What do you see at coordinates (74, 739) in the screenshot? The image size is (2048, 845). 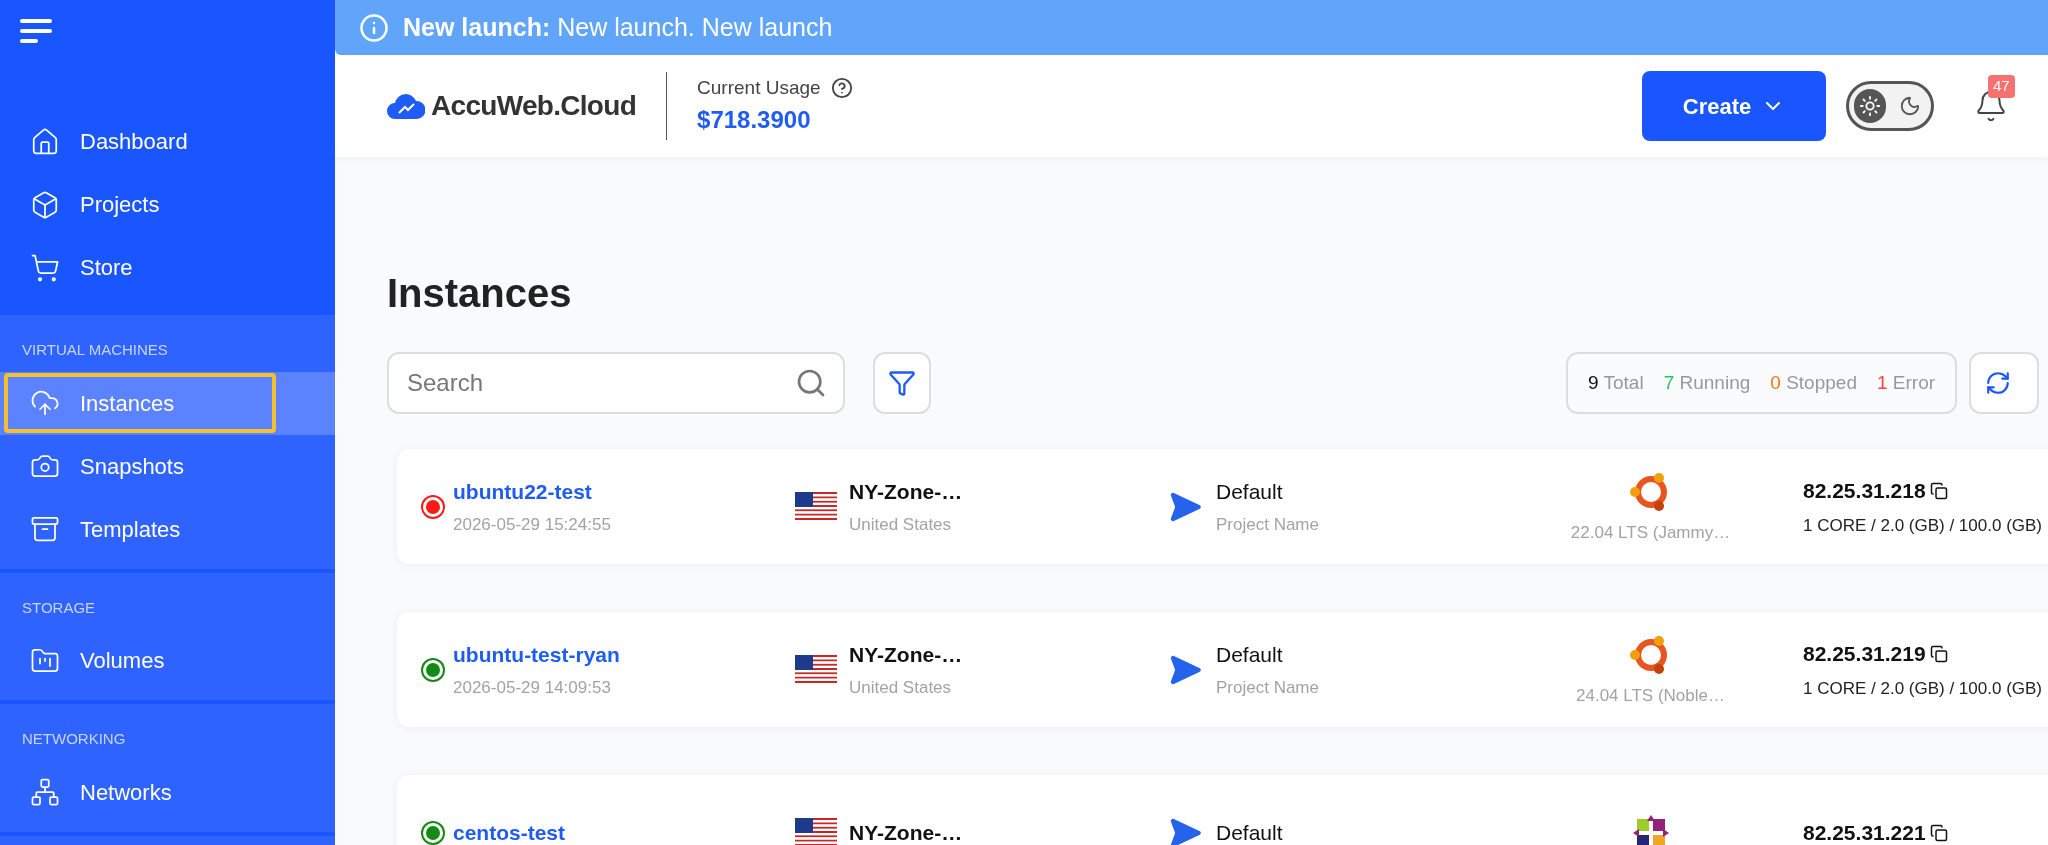 I see `section-heading: NETWORKING` at bounding box center [74, 739].